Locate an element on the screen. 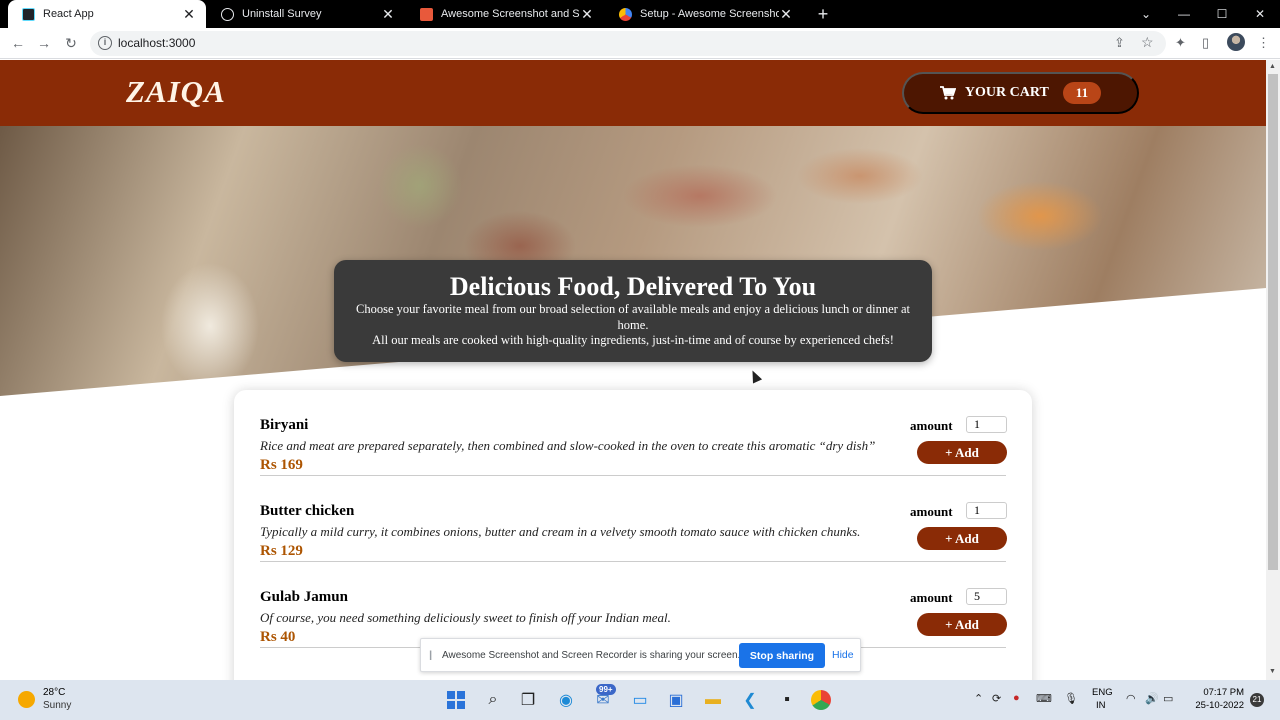 The image size is (1280, 720). tab-search-chevron-icon: ⌄ is located at coordinates (1146, 14).